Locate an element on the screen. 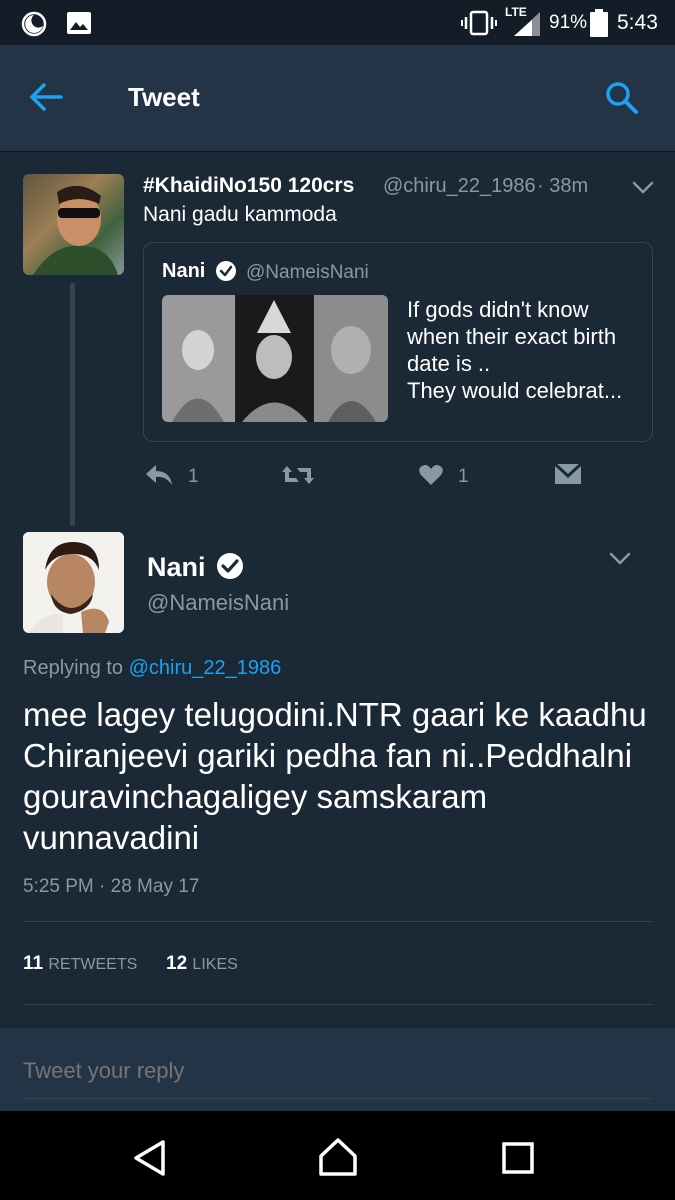  like-heart-icon is located at coordinates (431, 475).